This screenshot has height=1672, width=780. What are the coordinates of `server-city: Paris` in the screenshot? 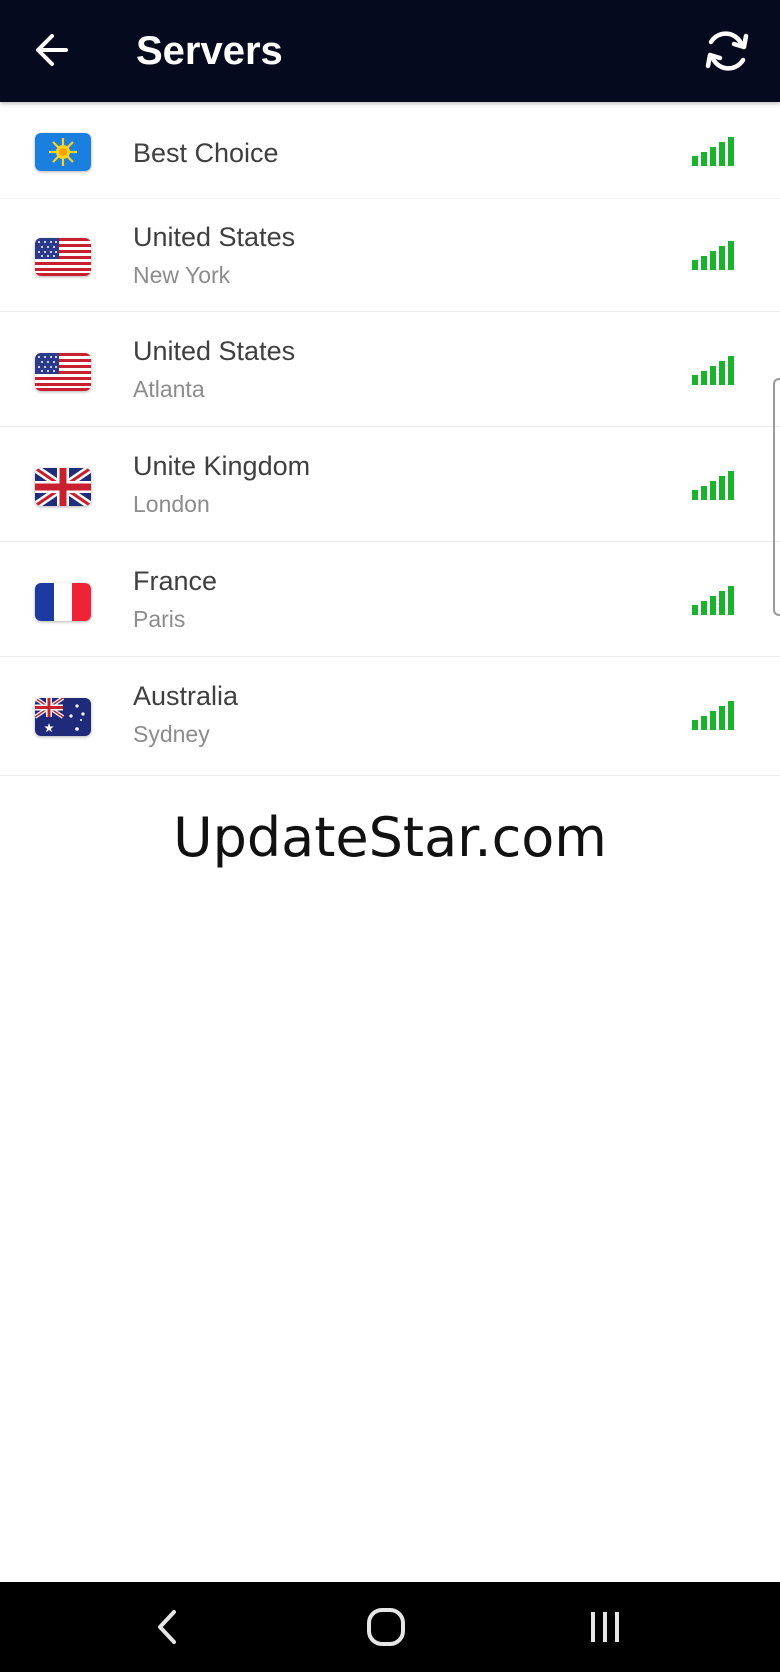 It's located at (159, 619).